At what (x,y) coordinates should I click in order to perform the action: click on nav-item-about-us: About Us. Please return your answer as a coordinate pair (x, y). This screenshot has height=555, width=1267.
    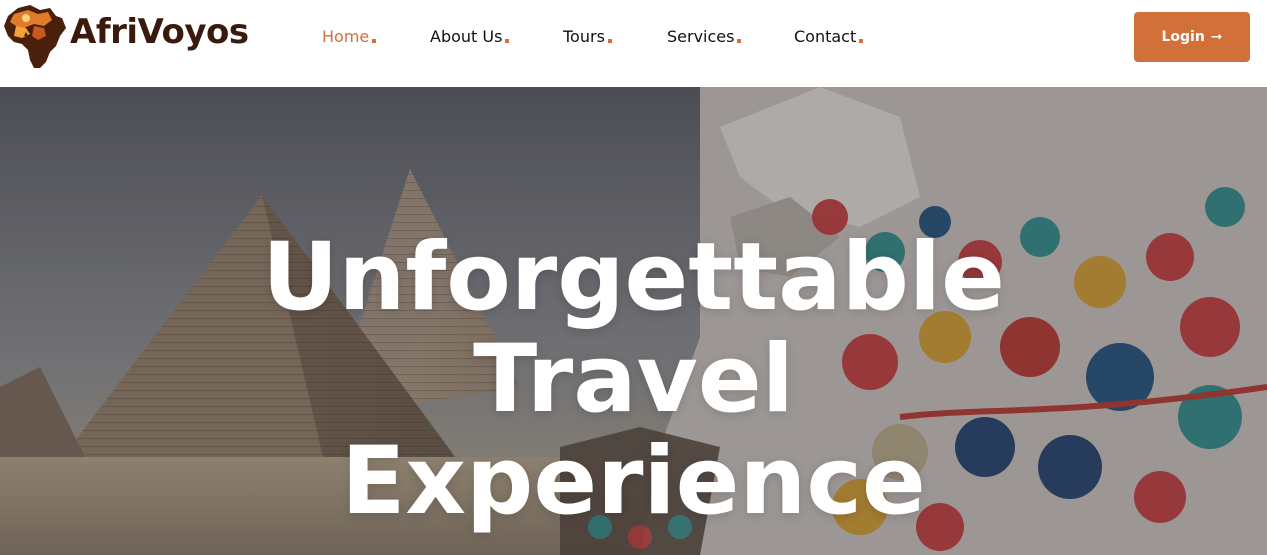
    Looking at the image, I should click on (470, 37).